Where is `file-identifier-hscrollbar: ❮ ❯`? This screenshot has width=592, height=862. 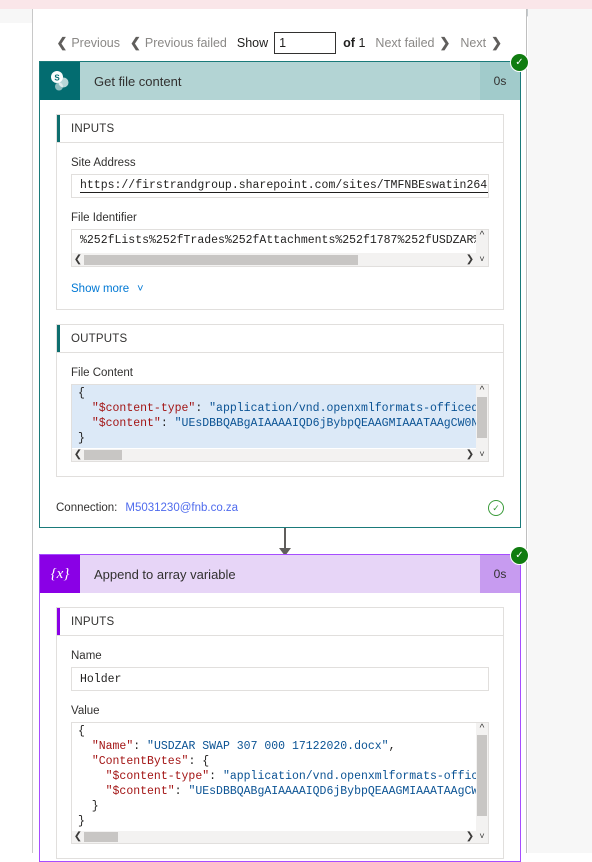 file-identifier-hscrollbar: ❮ ❯ is located at coordinates (274, 259).